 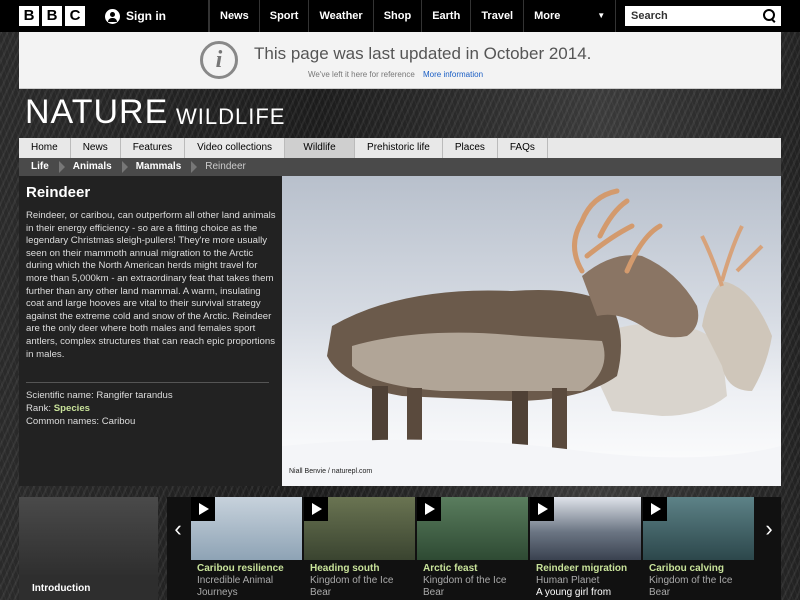 I want to click on clip-title: Heading south, so click(x=345, y=568).